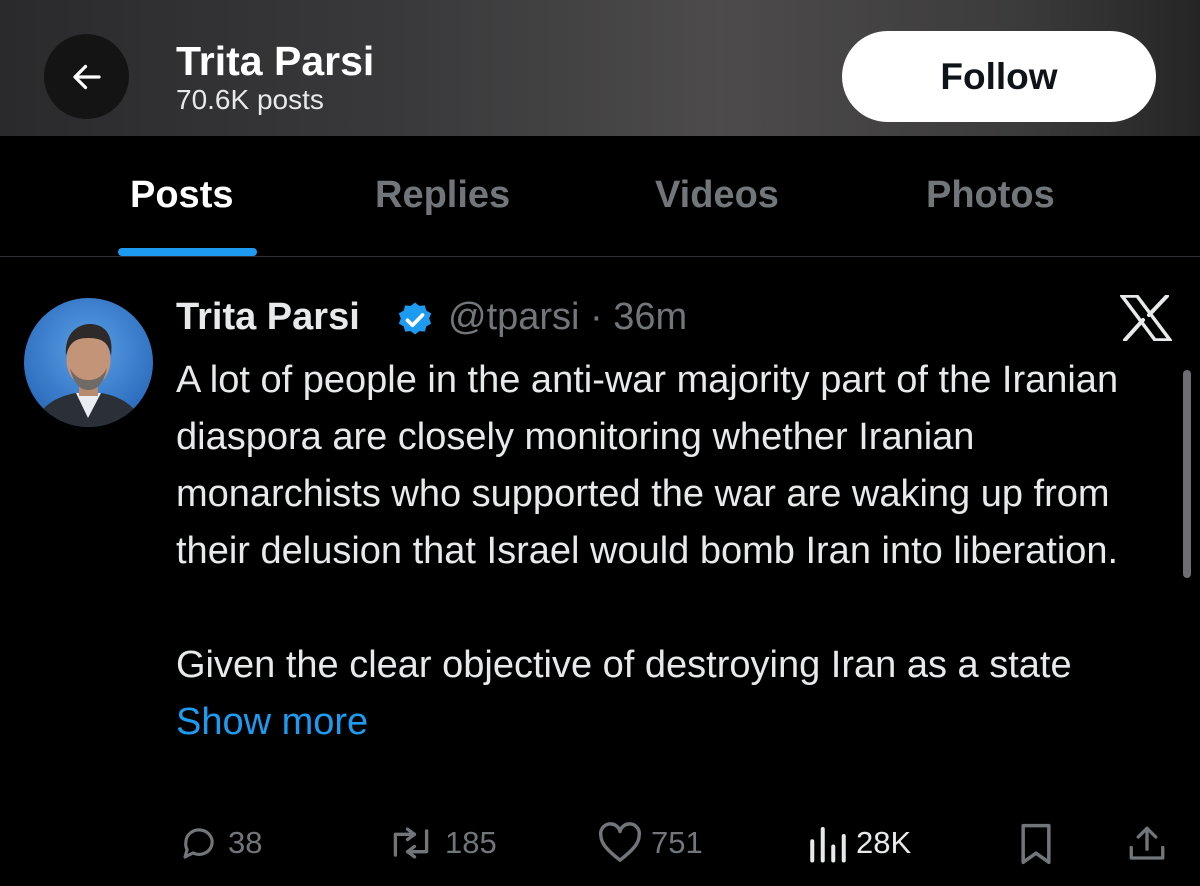 The width and height of the screenshot is (1200, 886). What do you see at coordinates (884, 842) in the screenshot?
I see `views-count: 28K` at bounding box center [884, 842].